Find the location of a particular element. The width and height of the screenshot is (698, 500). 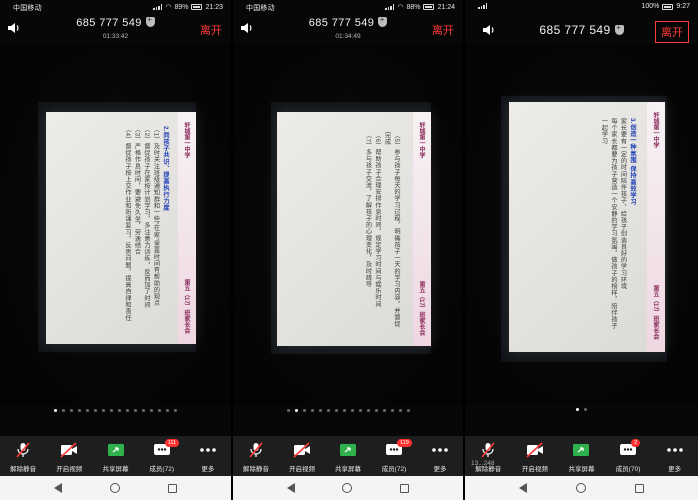

participants-button: 2 成员(70) is located at coordinates (628, 456).